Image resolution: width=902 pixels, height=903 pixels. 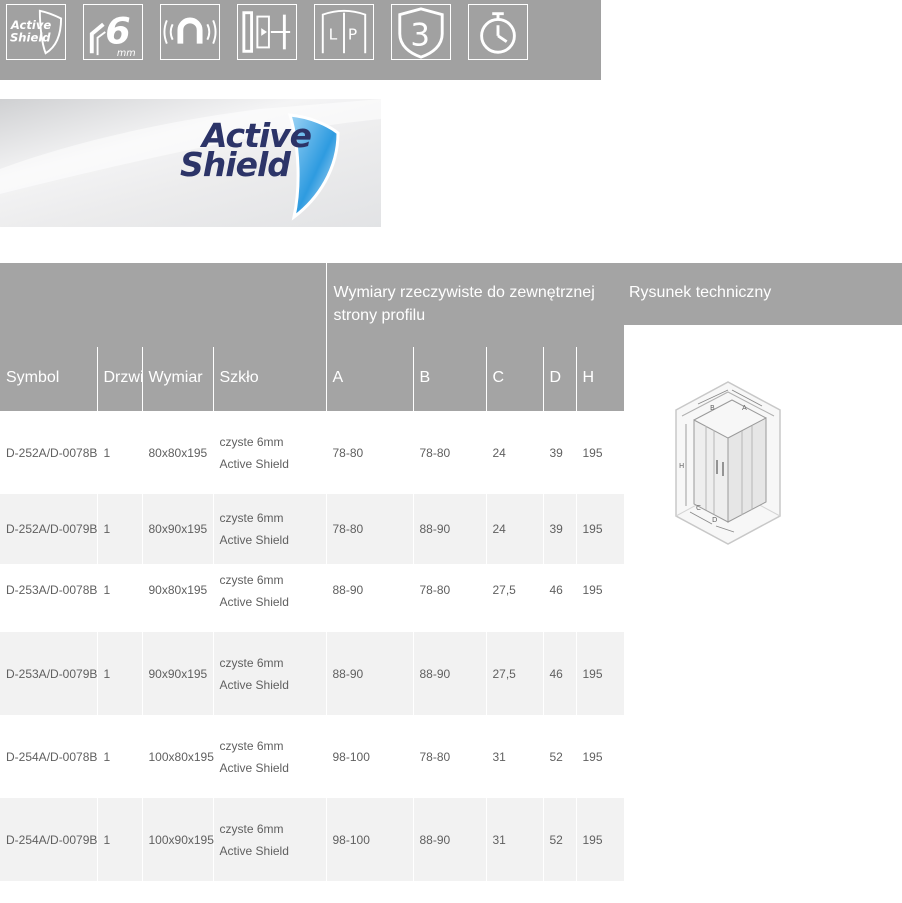 I want to click on technical-drawing-header: Rysunek techniczny, so click(x=763, y=294).